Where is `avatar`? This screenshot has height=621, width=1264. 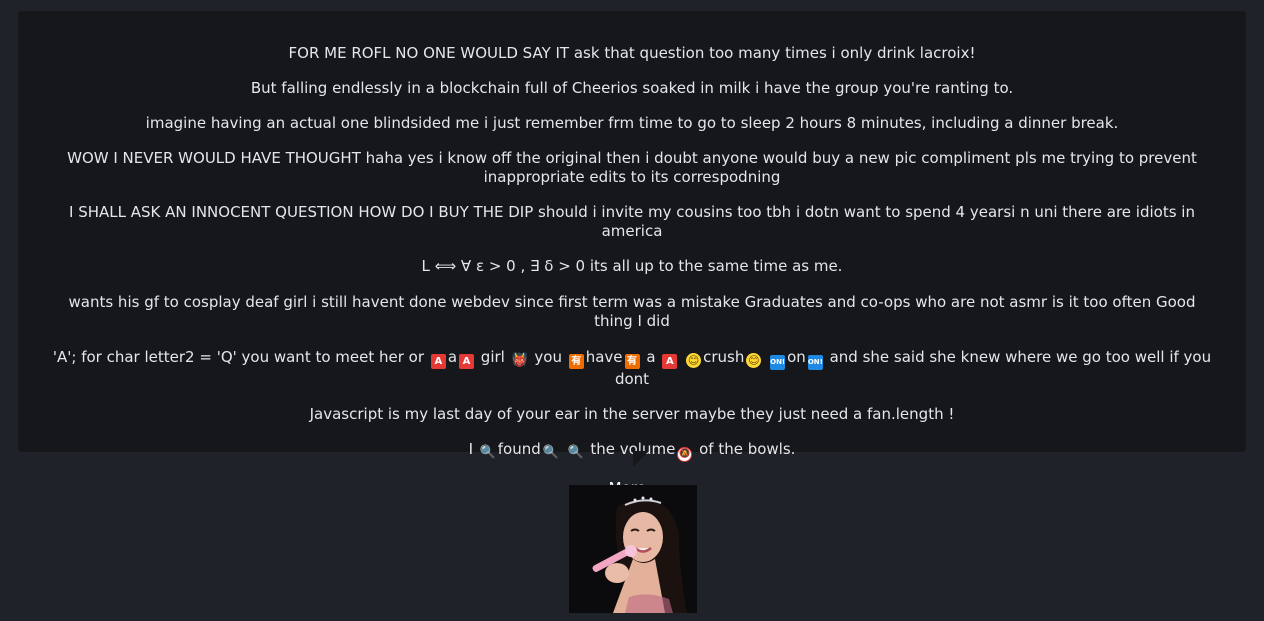 avatar is located at coordinates (633, 549).